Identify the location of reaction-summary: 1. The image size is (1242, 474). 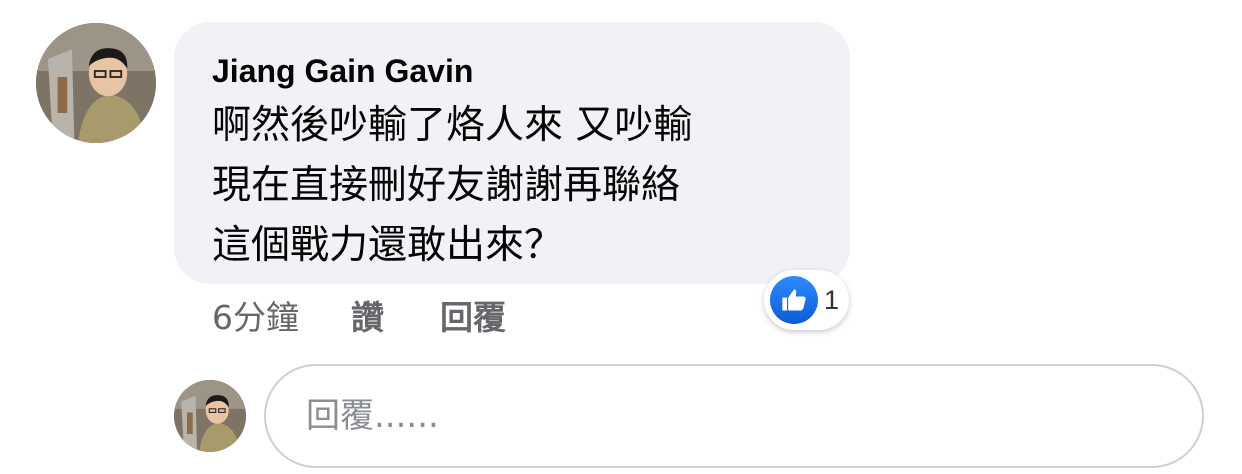
(807, 300).